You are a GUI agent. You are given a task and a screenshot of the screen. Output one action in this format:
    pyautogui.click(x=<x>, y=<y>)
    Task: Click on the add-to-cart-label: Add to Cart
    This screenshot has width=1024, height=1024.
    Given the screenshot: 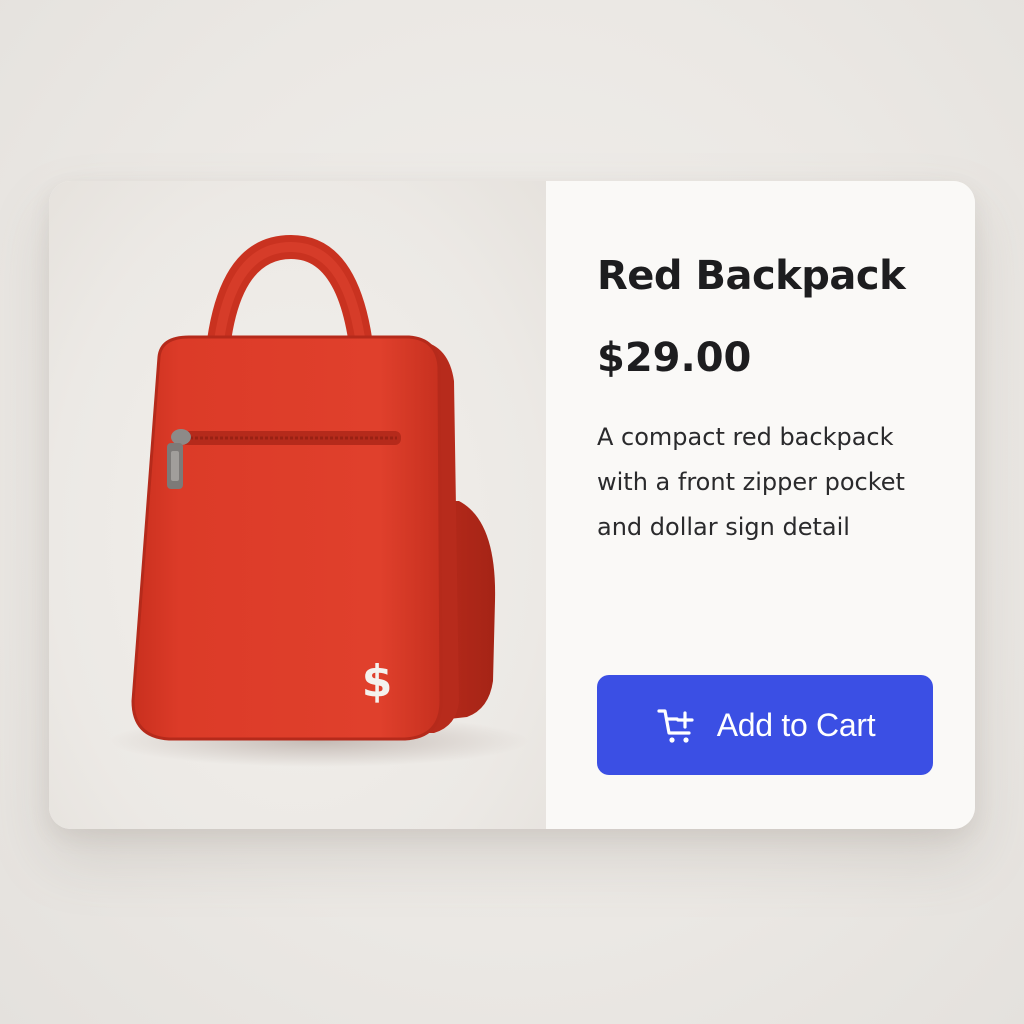 What is the action you would take?
    pyautogui.click(x=796, y=724)
    